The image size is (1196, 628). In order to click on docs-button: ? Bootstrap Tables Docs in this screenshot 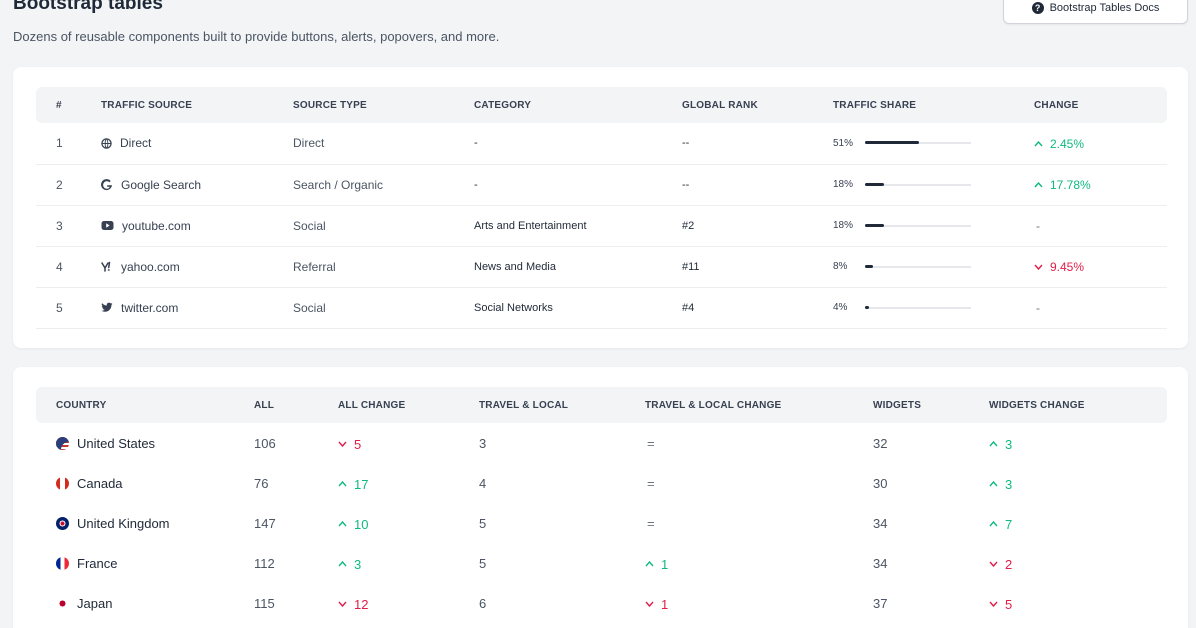, I will do `click(1095, 12)`.